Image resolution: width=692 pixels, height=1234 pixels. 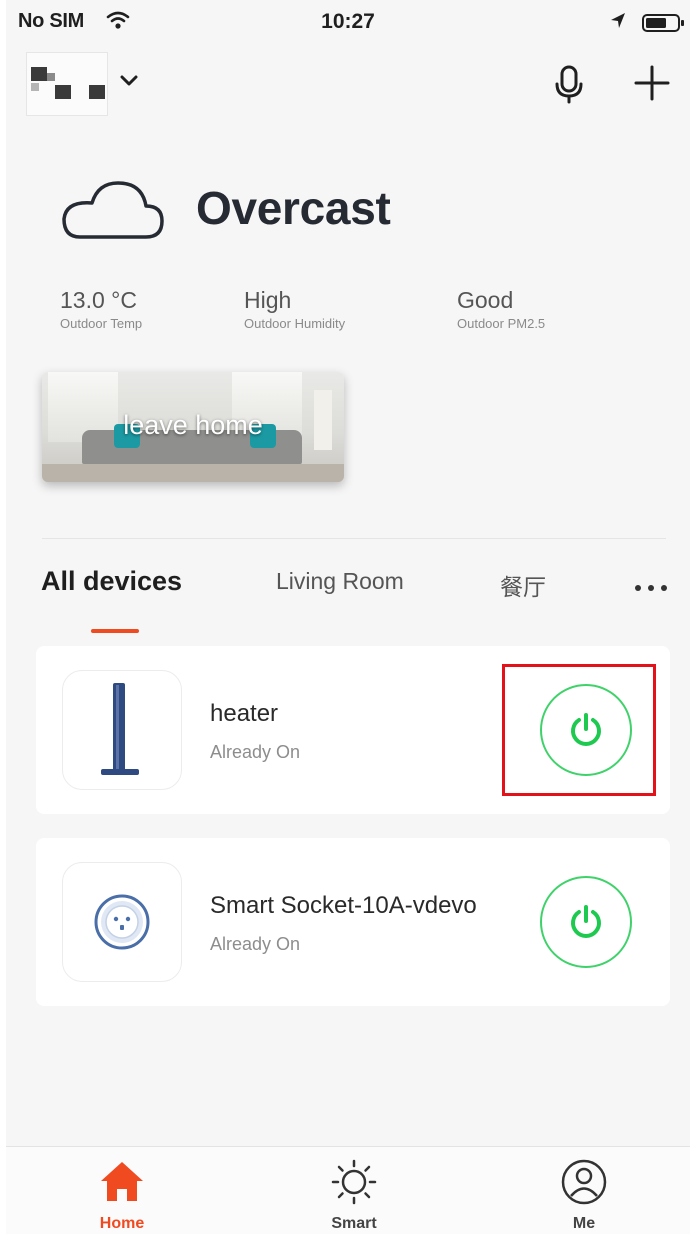 I want to click on section-divider, so click(x=354, y=538).